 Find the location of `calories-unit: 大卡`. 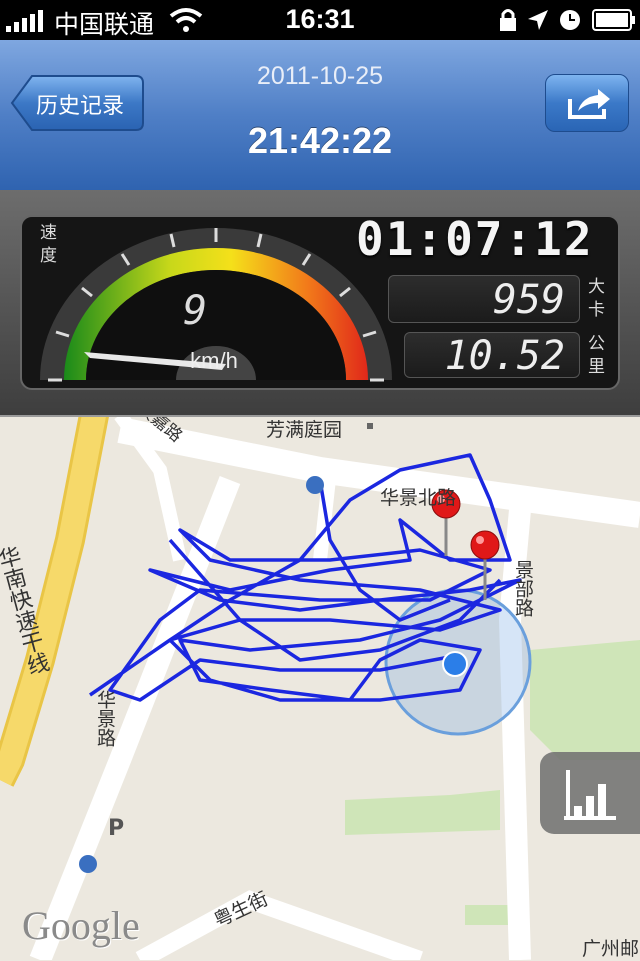

calories-unit: 大卡 is located at coordinates (596, 298).